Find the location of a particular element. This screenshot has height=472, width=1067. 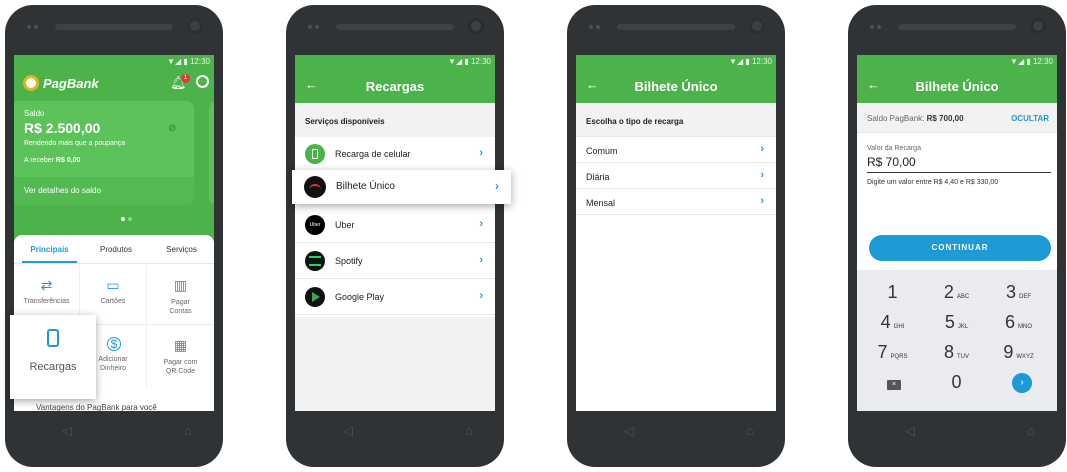

key-0: 0 is located at coordinates (956, 382).